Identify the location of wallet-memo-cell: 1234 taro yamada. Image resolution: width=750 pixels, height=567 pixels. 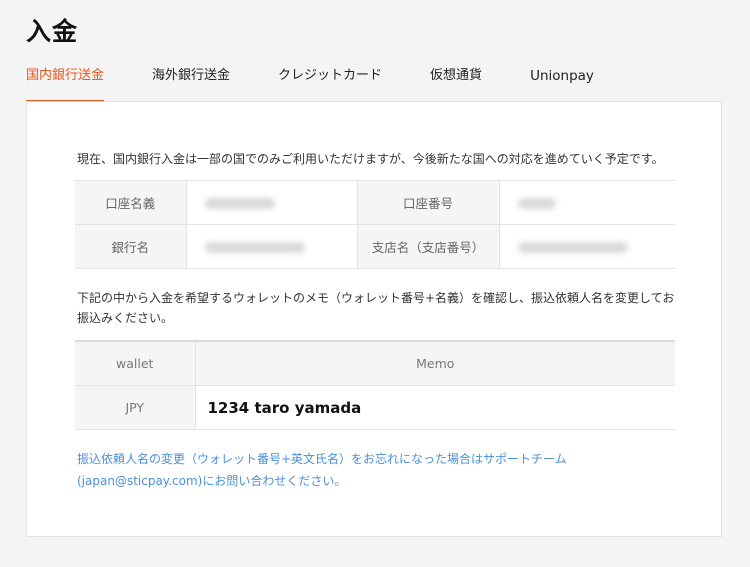
(435, 407).